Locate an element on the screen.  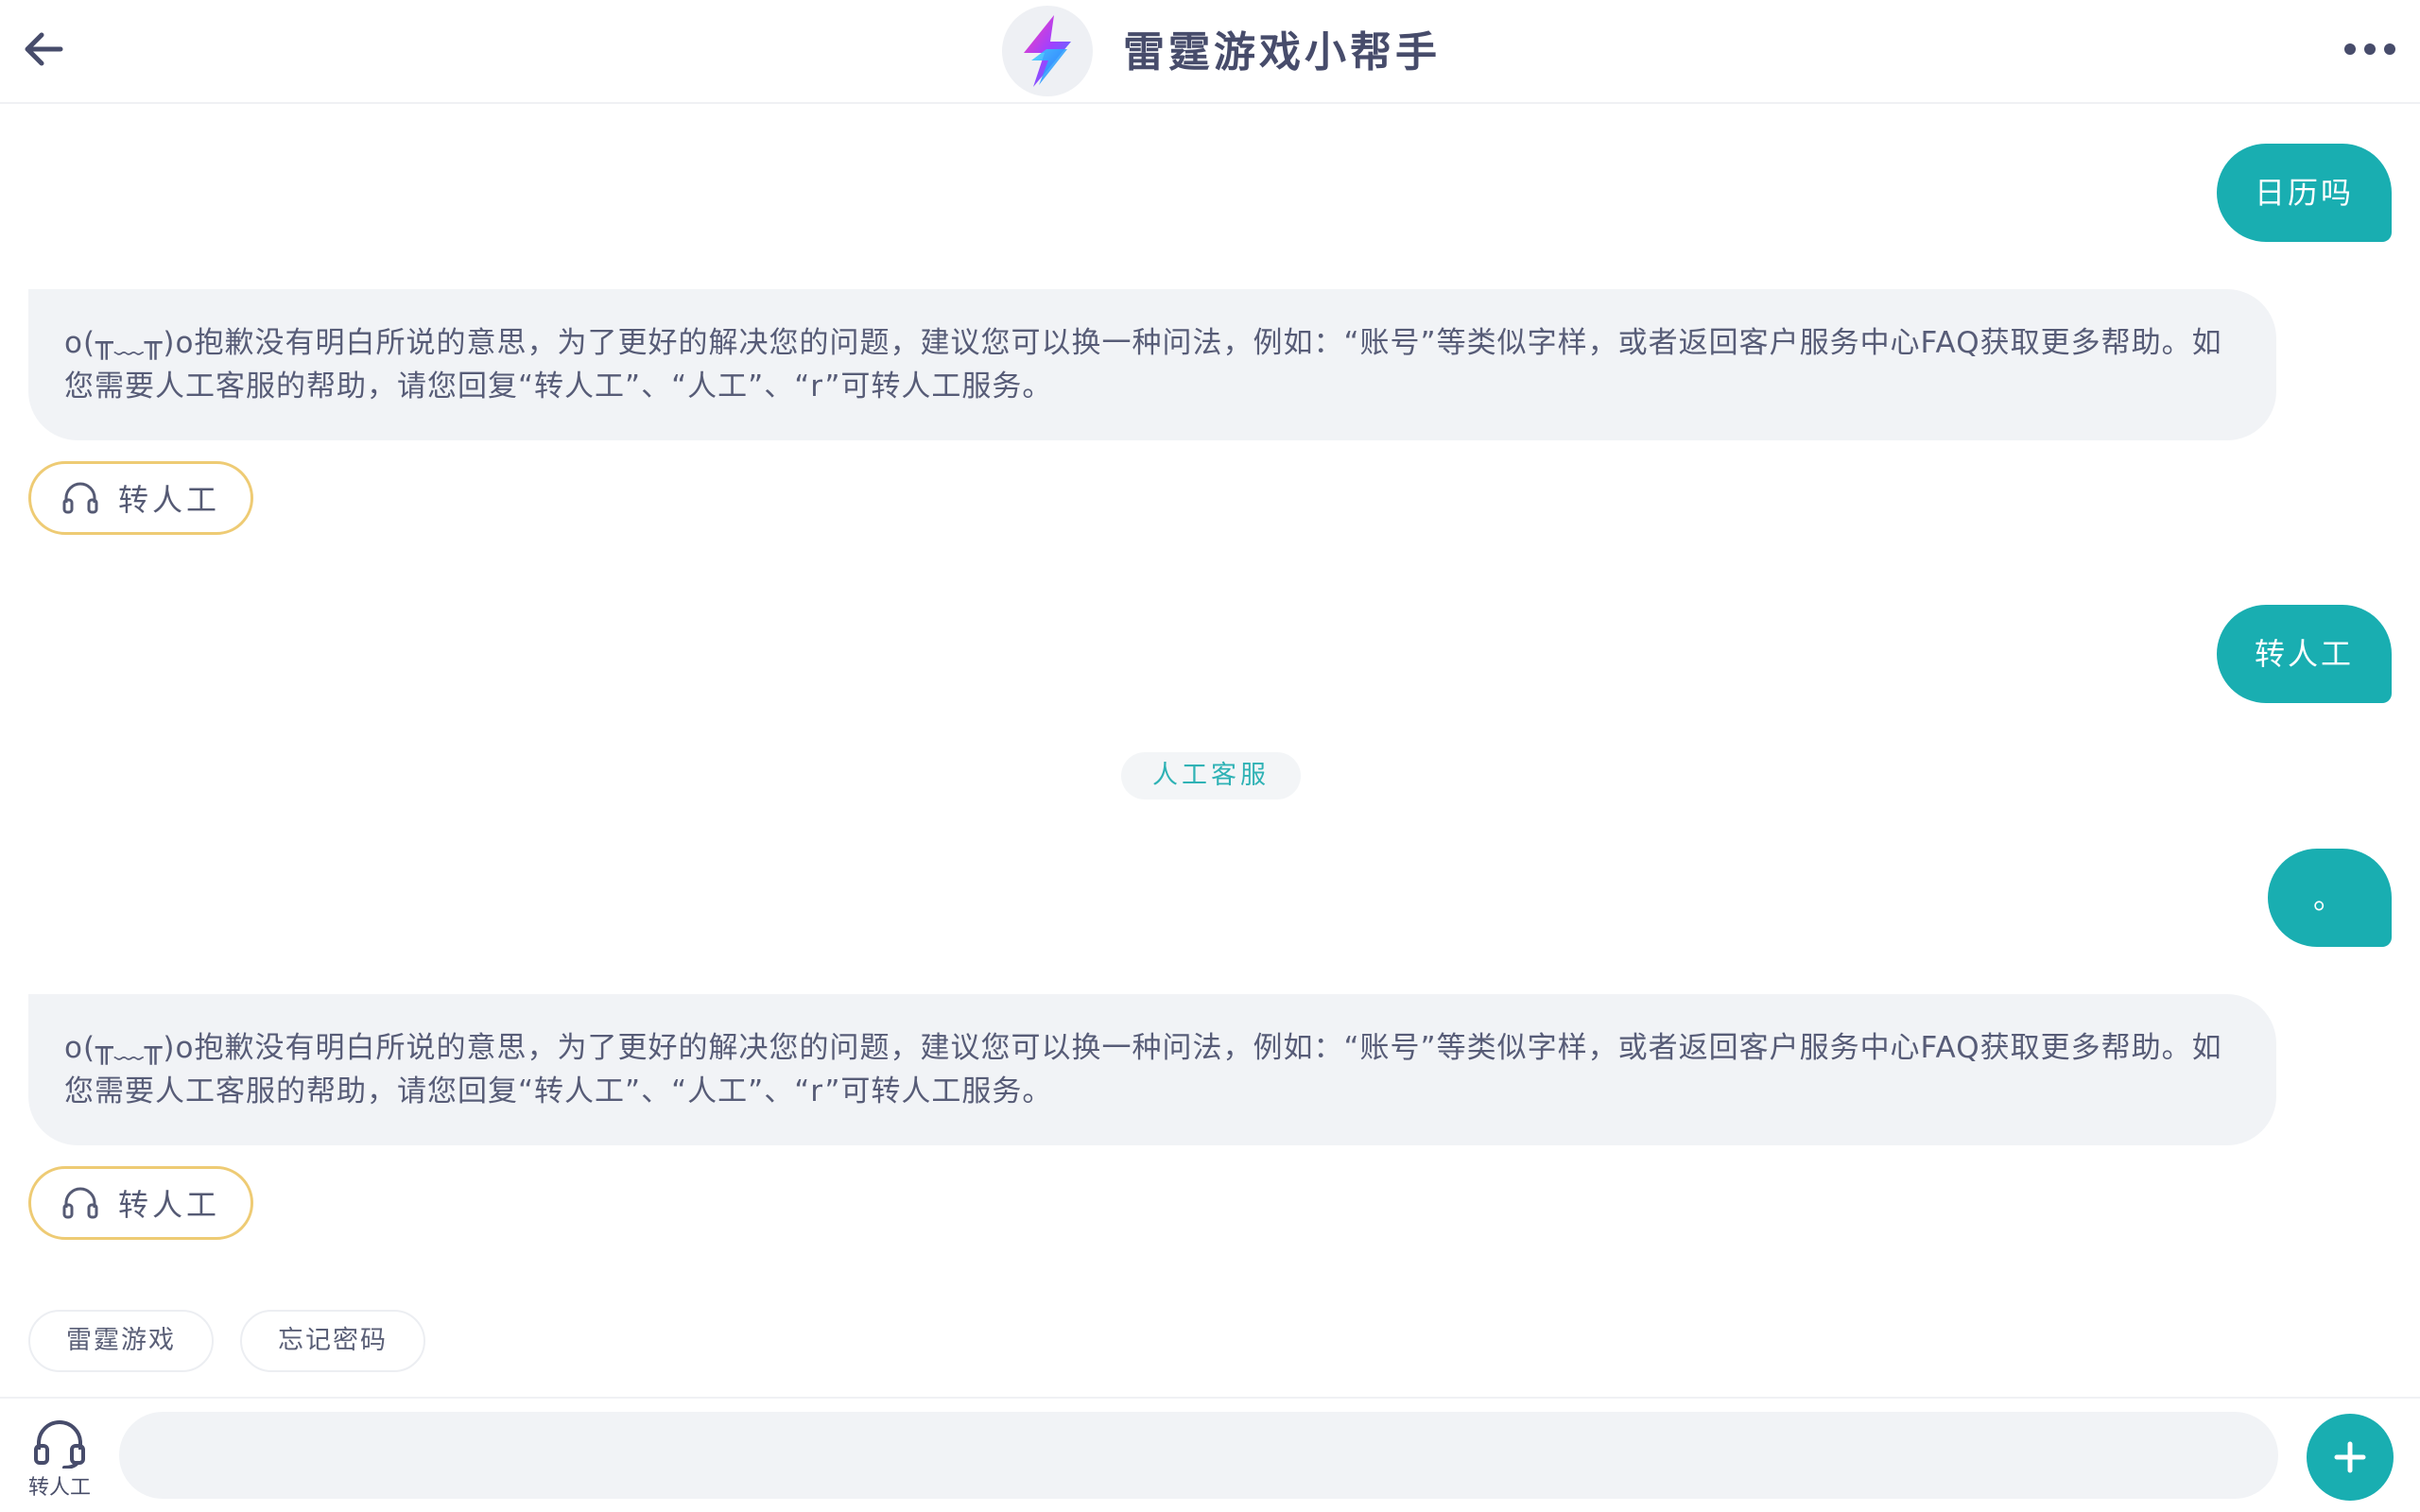
system-status-tag: 人工客服 is located at coordinates (1211, 775).